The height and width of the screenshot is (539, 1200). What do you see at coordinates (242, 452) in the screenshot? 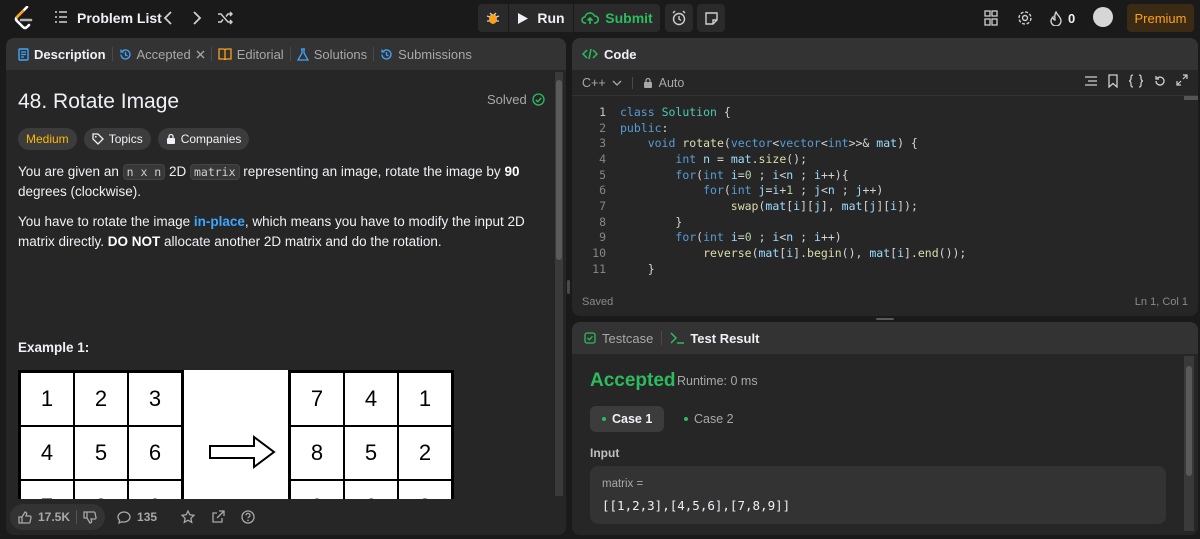
I see `right-arrow-icon` at bounding box center [242, 452].